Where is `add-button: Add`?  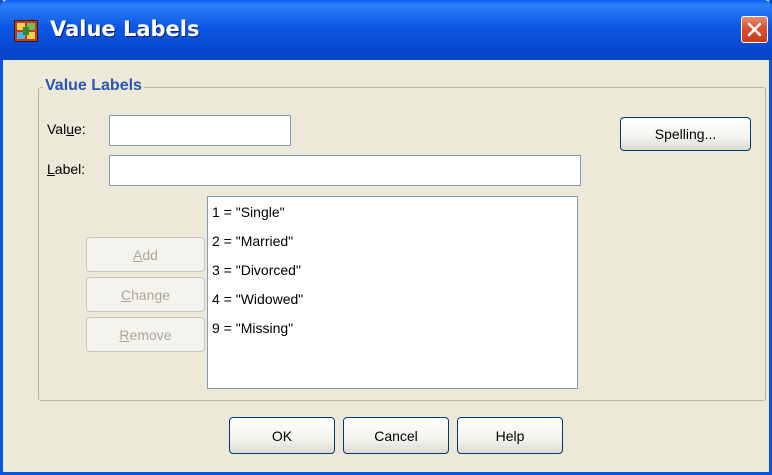
add-button: Add is located at coordinates (145, 254).